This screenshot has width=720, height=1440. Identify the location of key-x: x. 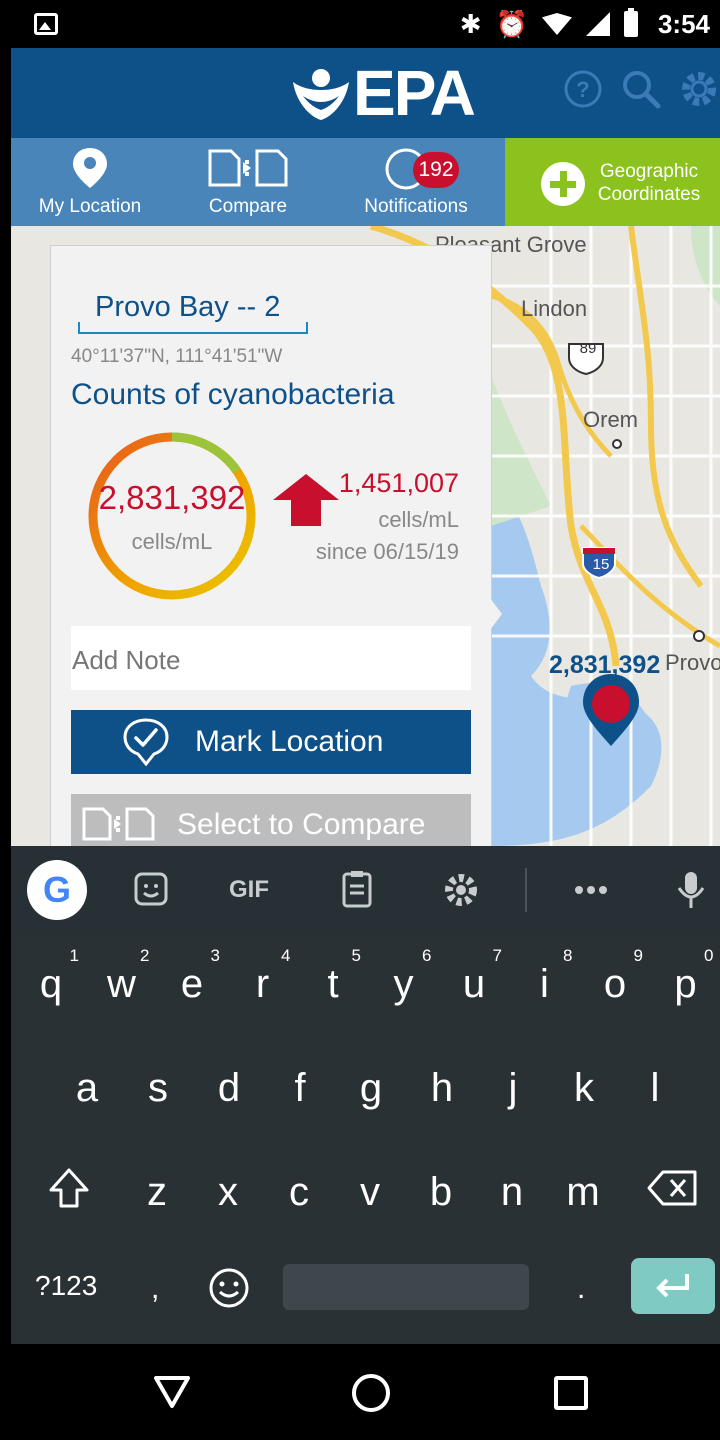
(228, 1190).